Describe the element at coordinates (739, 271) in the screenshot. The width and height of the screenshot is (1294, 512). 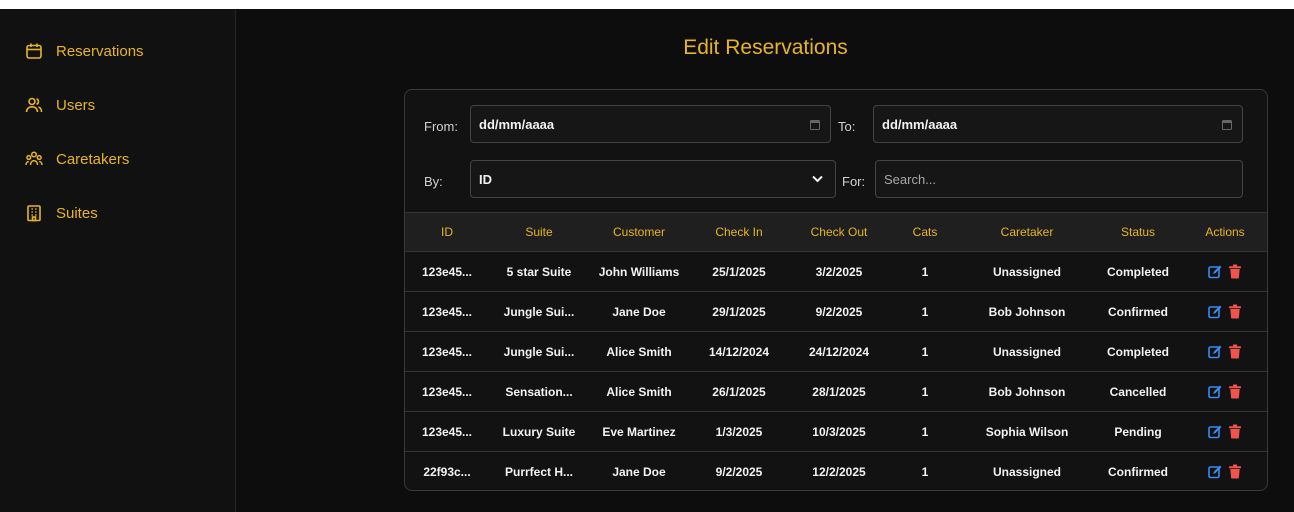
I see `cell-check-in: 25/1/2025` at that location.